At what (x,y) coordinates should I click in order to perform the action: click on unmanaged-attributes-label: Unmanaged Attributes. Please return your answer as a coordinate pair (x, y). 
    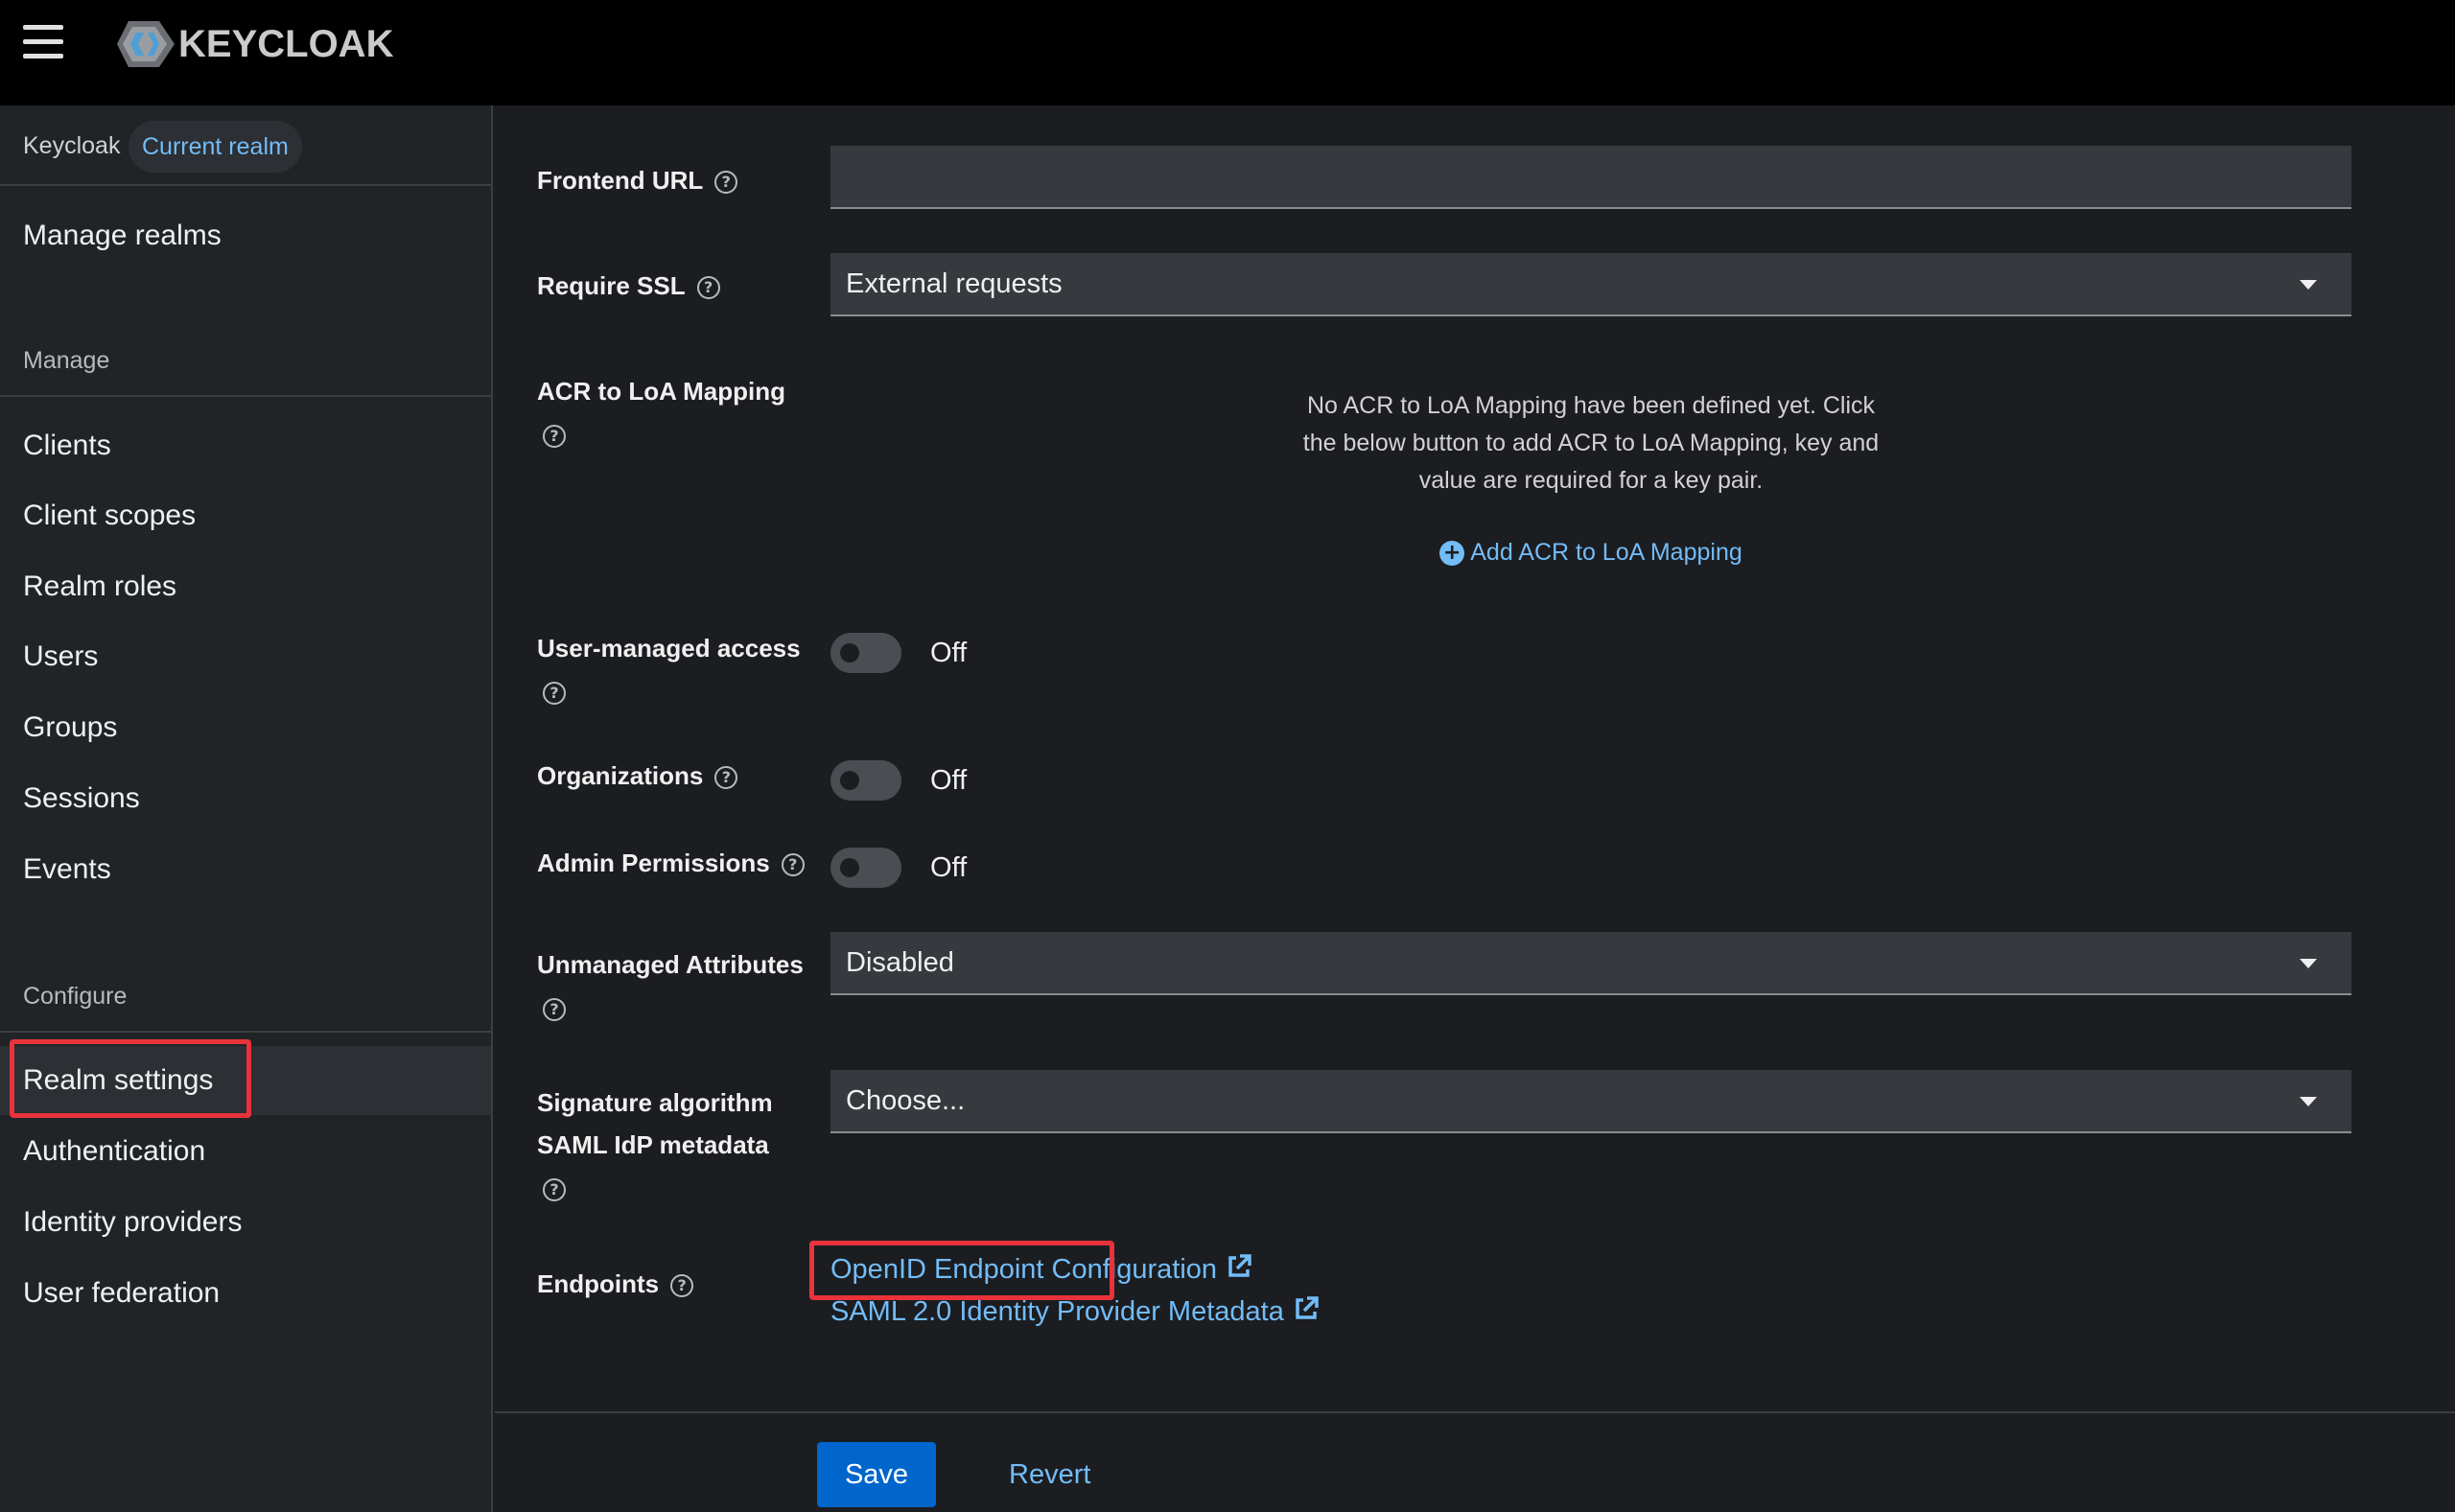
    Looking at the image, I should click on (670, 964).